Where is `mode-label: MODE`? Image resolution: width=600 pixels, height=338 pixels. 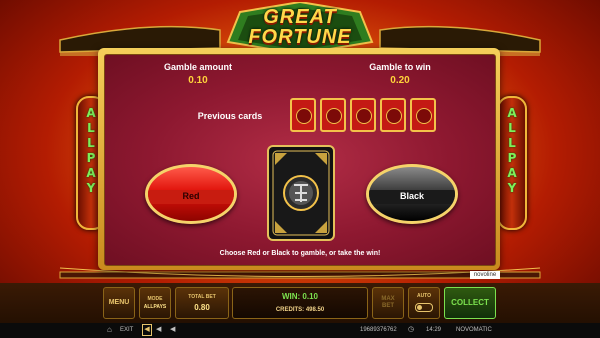 mode-label: MODE is located at coordinates (155, 299).